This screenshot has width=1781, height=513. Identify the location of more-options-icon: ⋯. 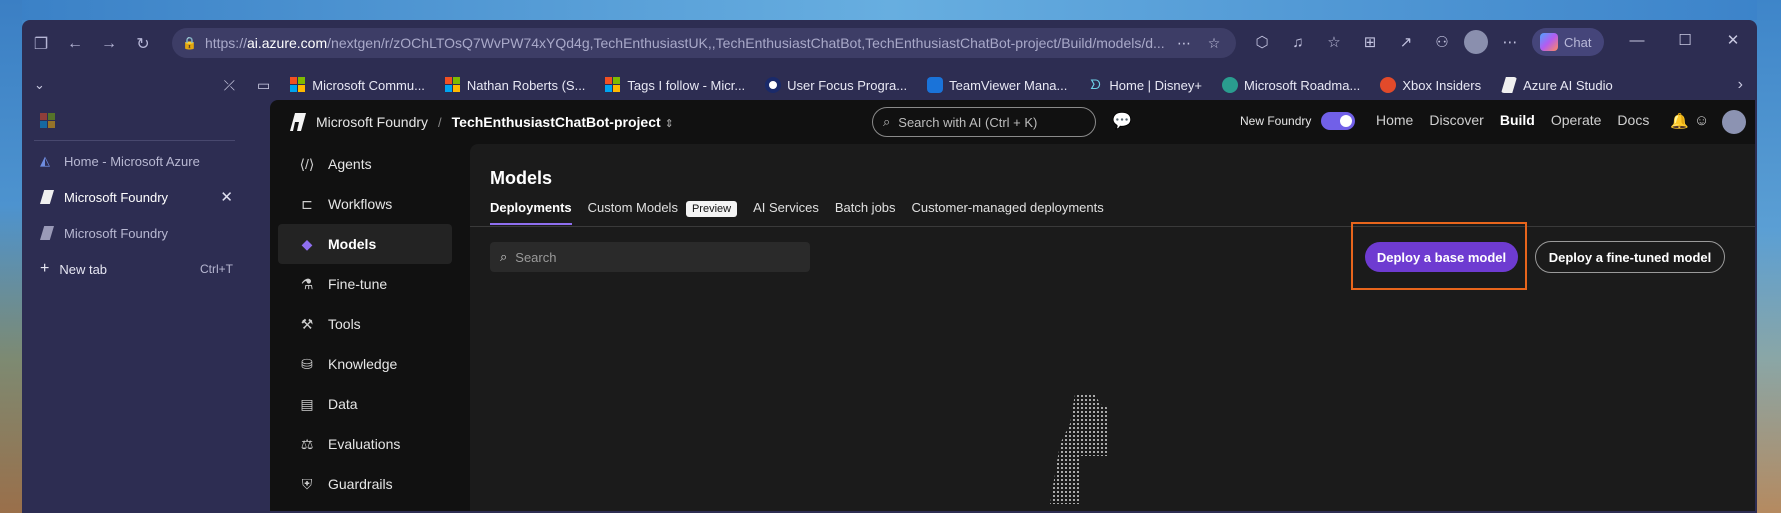
(1510, 42).